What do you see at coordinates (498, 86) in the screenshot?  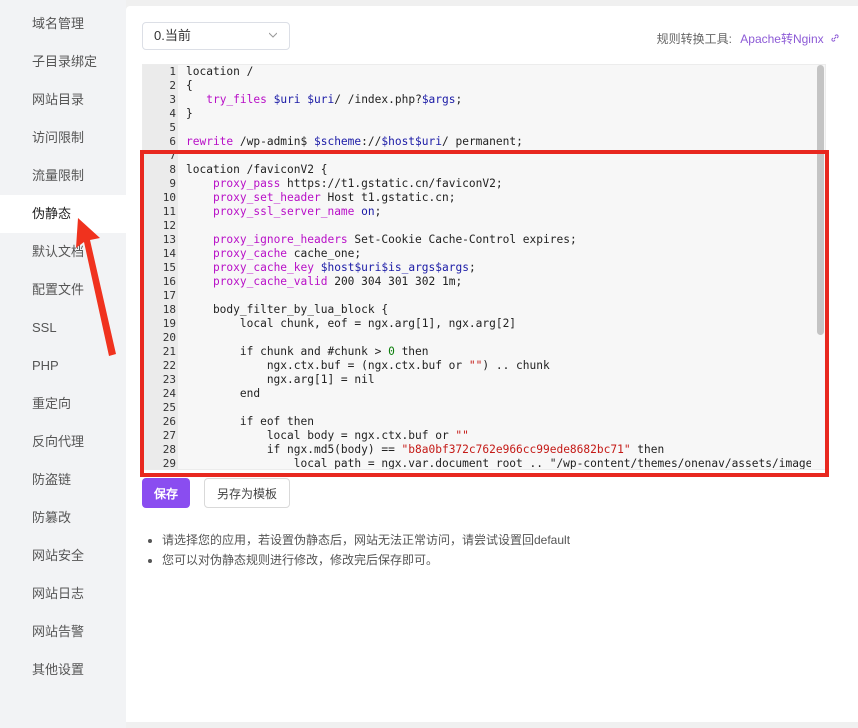 I see `code-line: {` at bounding box center [498, 86].